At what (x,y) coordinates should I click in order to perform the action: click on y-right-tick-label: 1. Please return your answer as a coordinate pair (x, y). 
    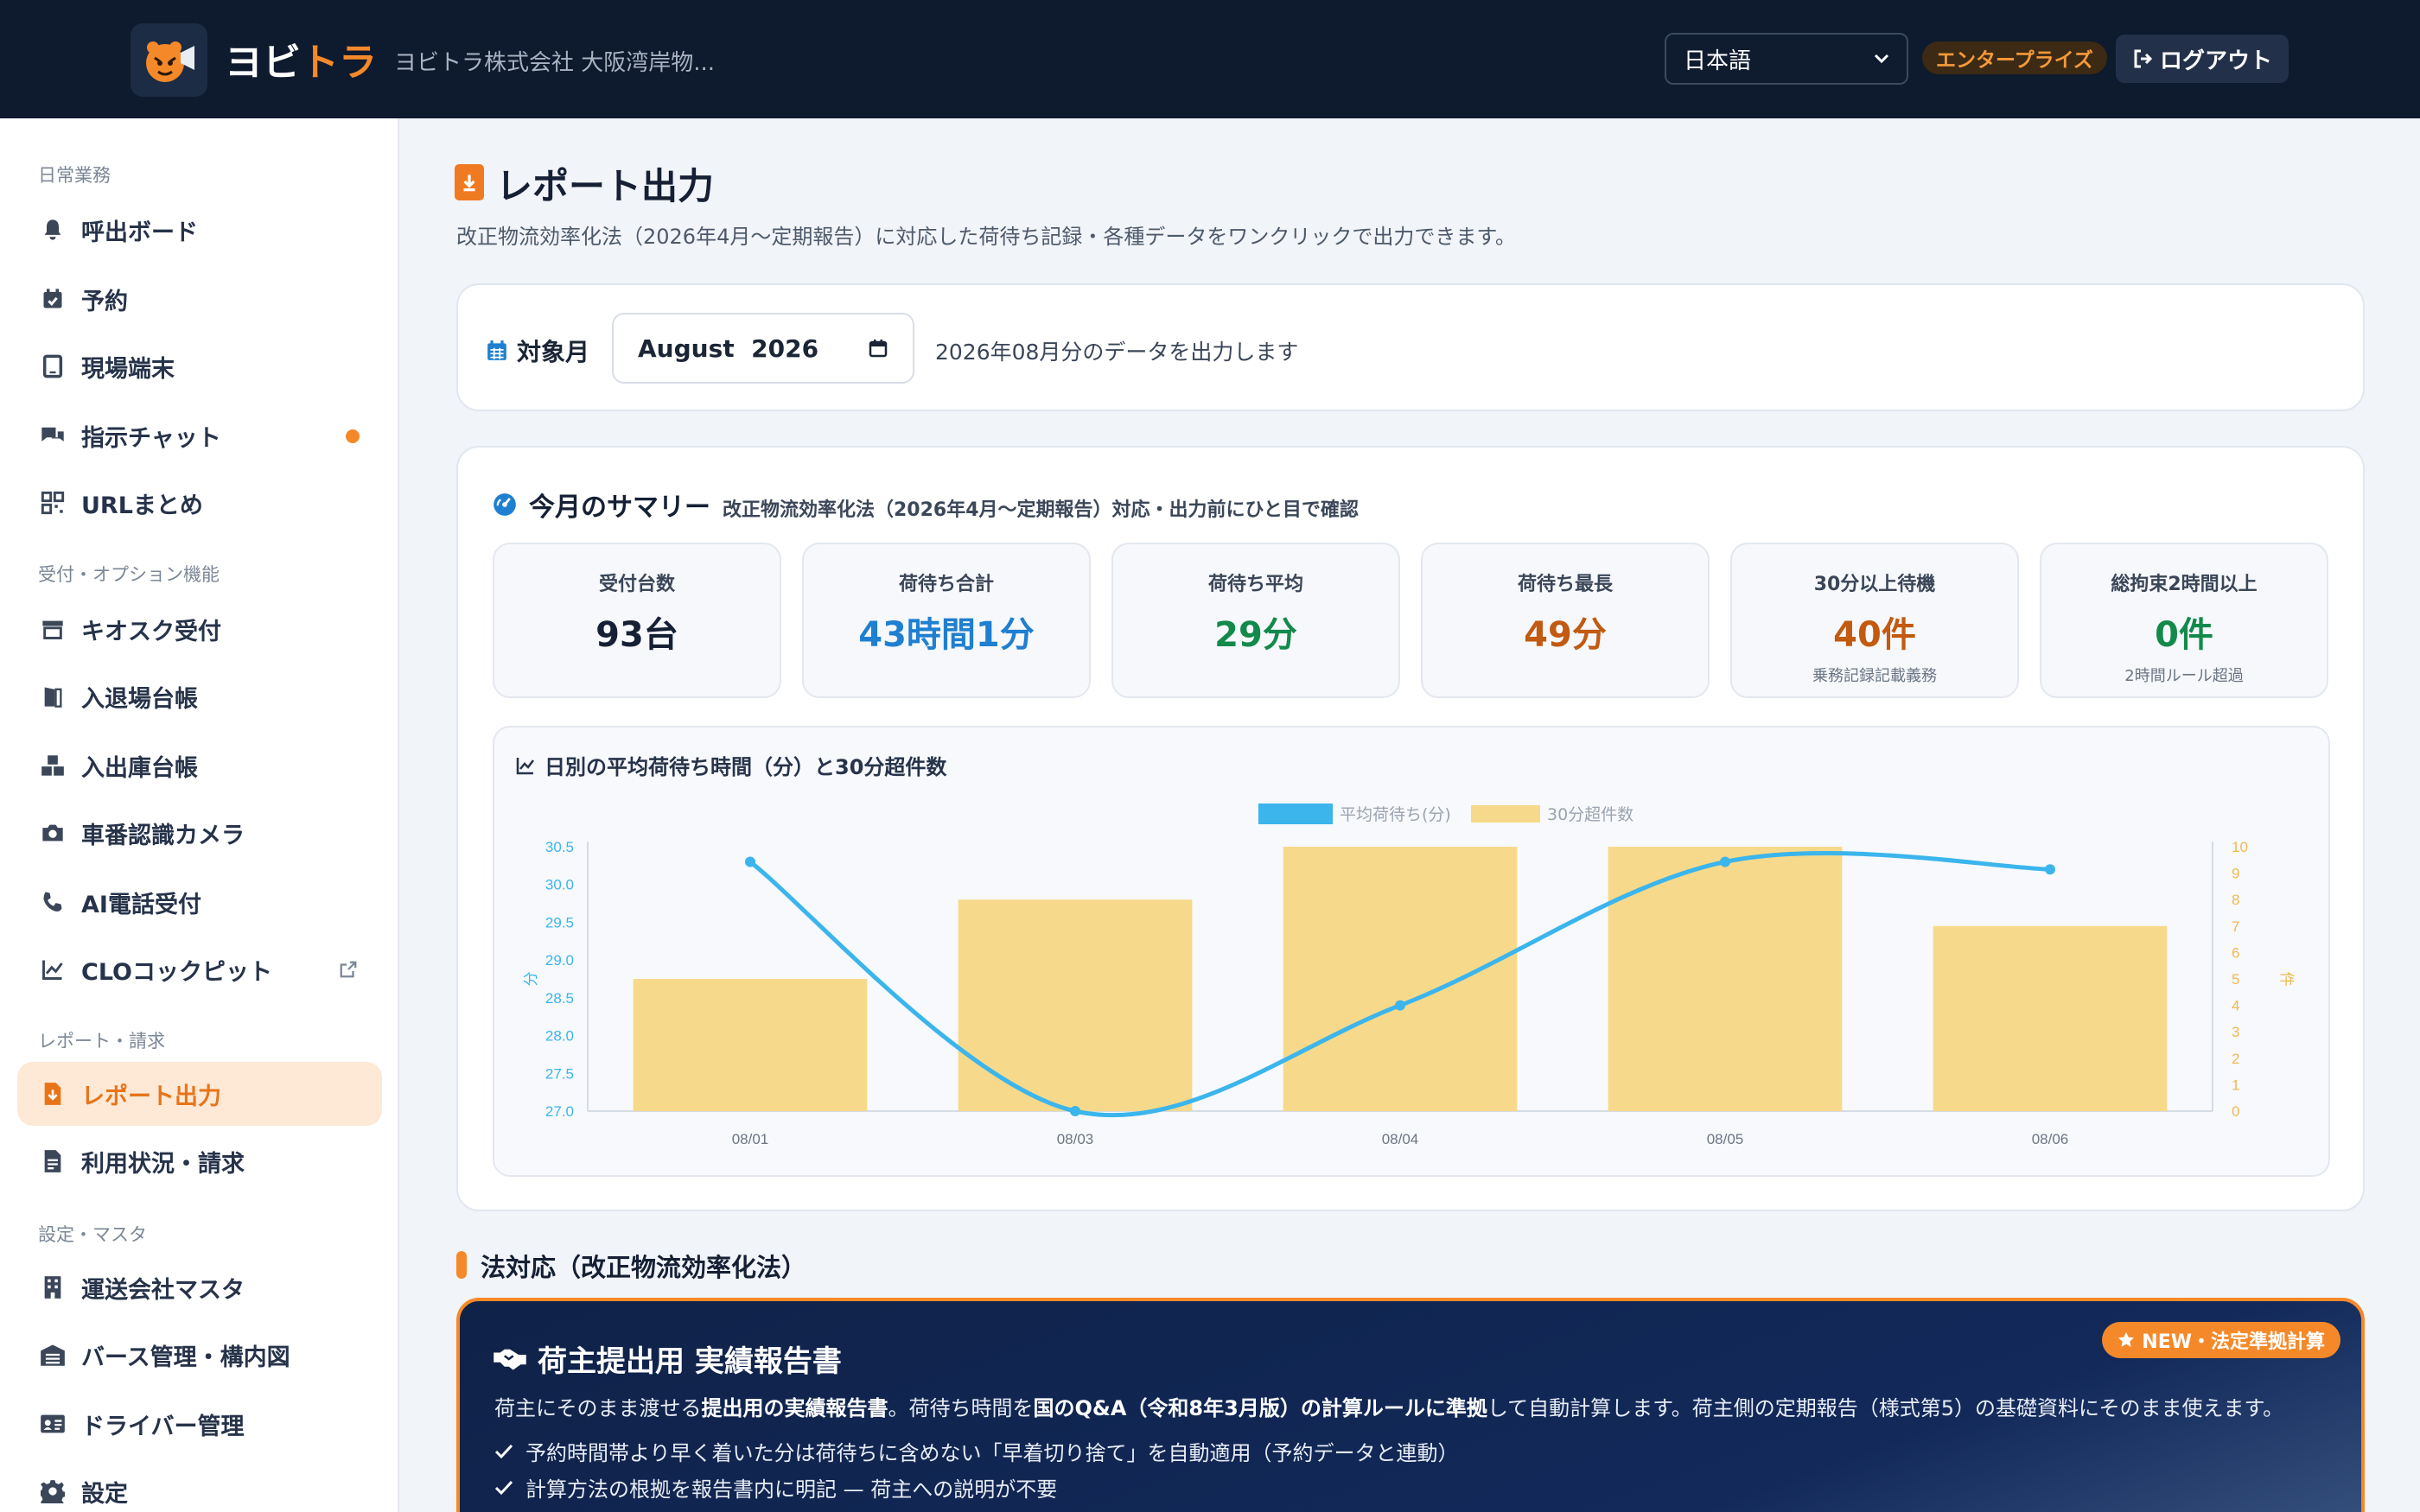
    Looking at the image, I should click on (2235, 1085).